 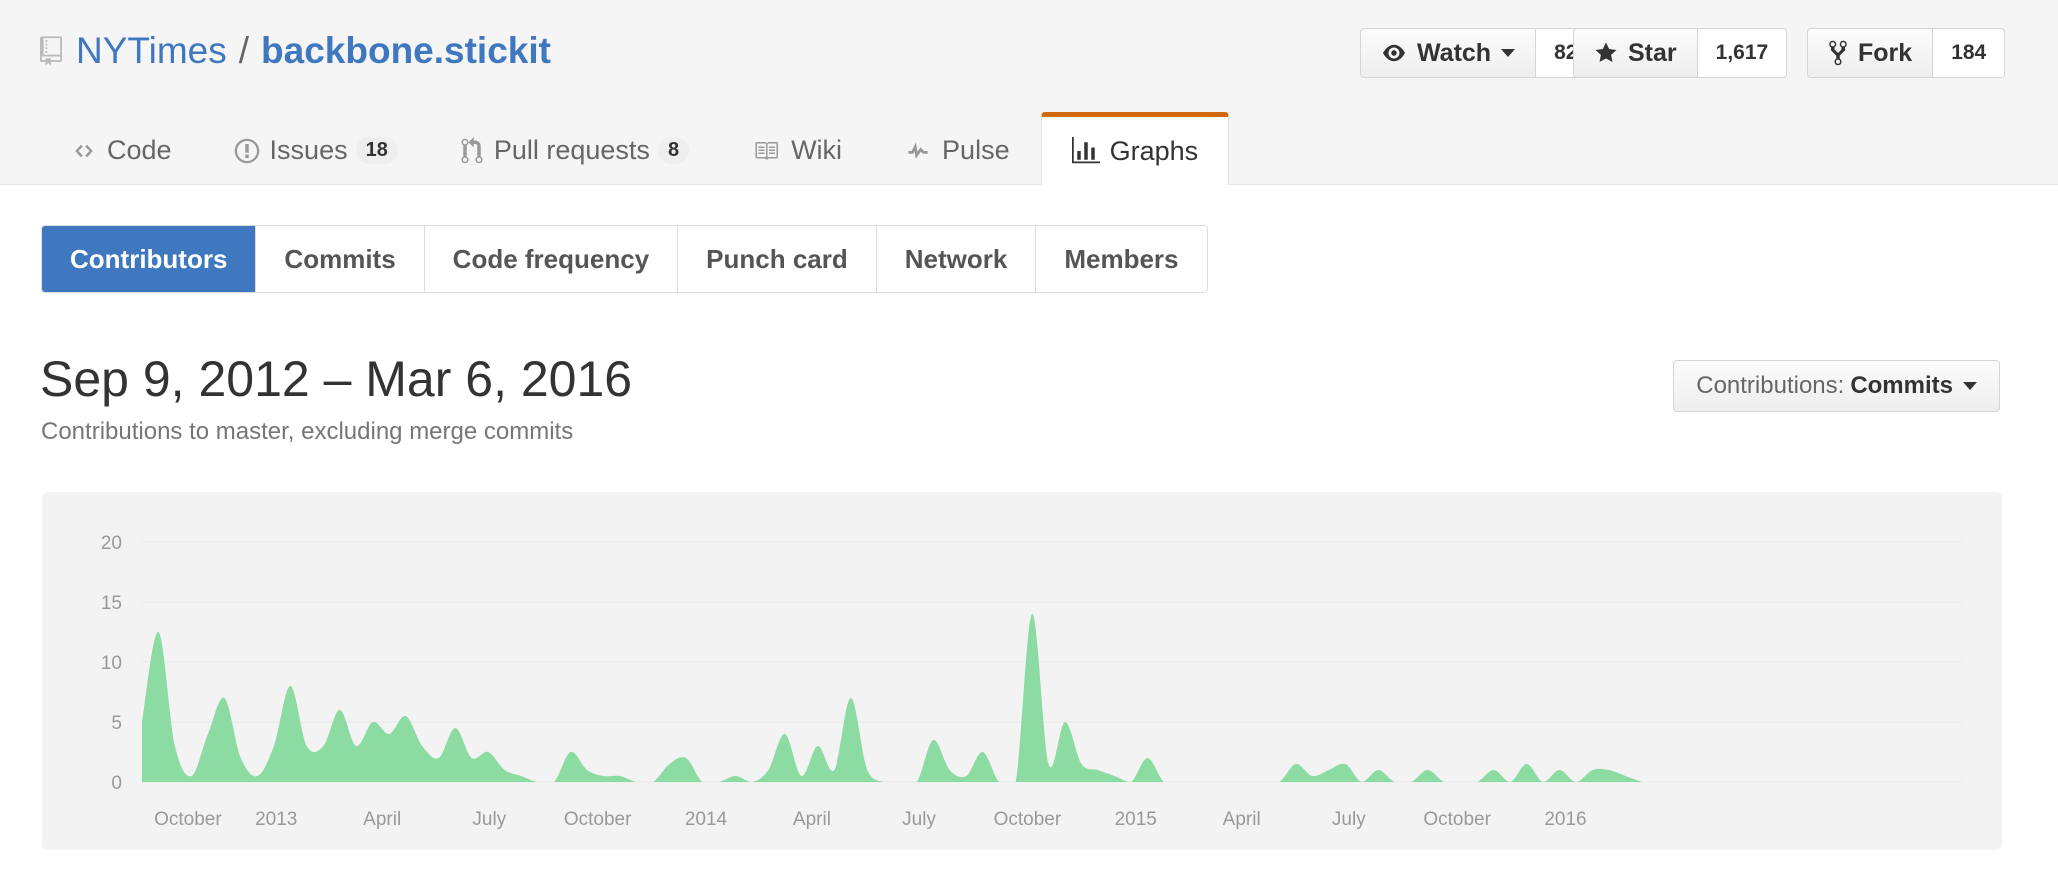 I want to click on repo-owner-link: NYTimes, so click(x=151, y=51).